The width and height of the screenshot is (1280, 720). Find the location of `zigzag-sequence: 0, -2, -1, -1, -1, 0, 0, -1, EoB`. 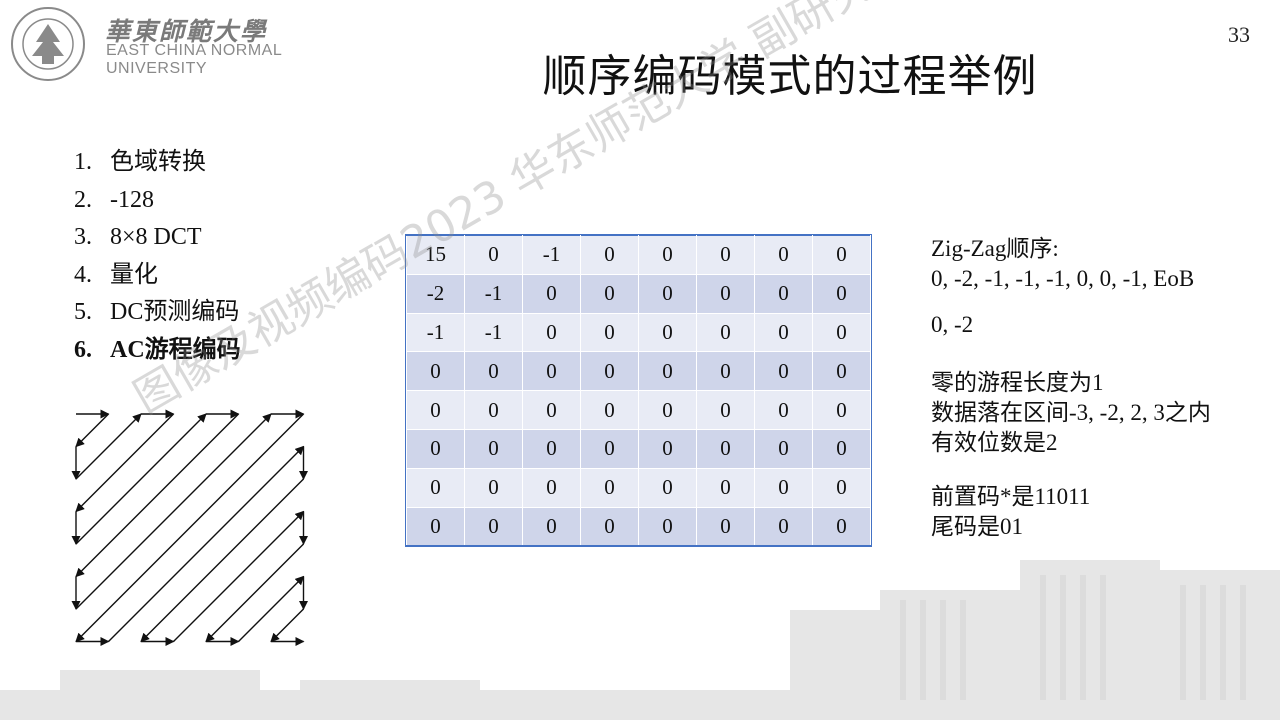

zigzag-sequence: 0, -2, -1, -1, -1, 0, 0, -1, EoB is located at coordinates (1063, 278).